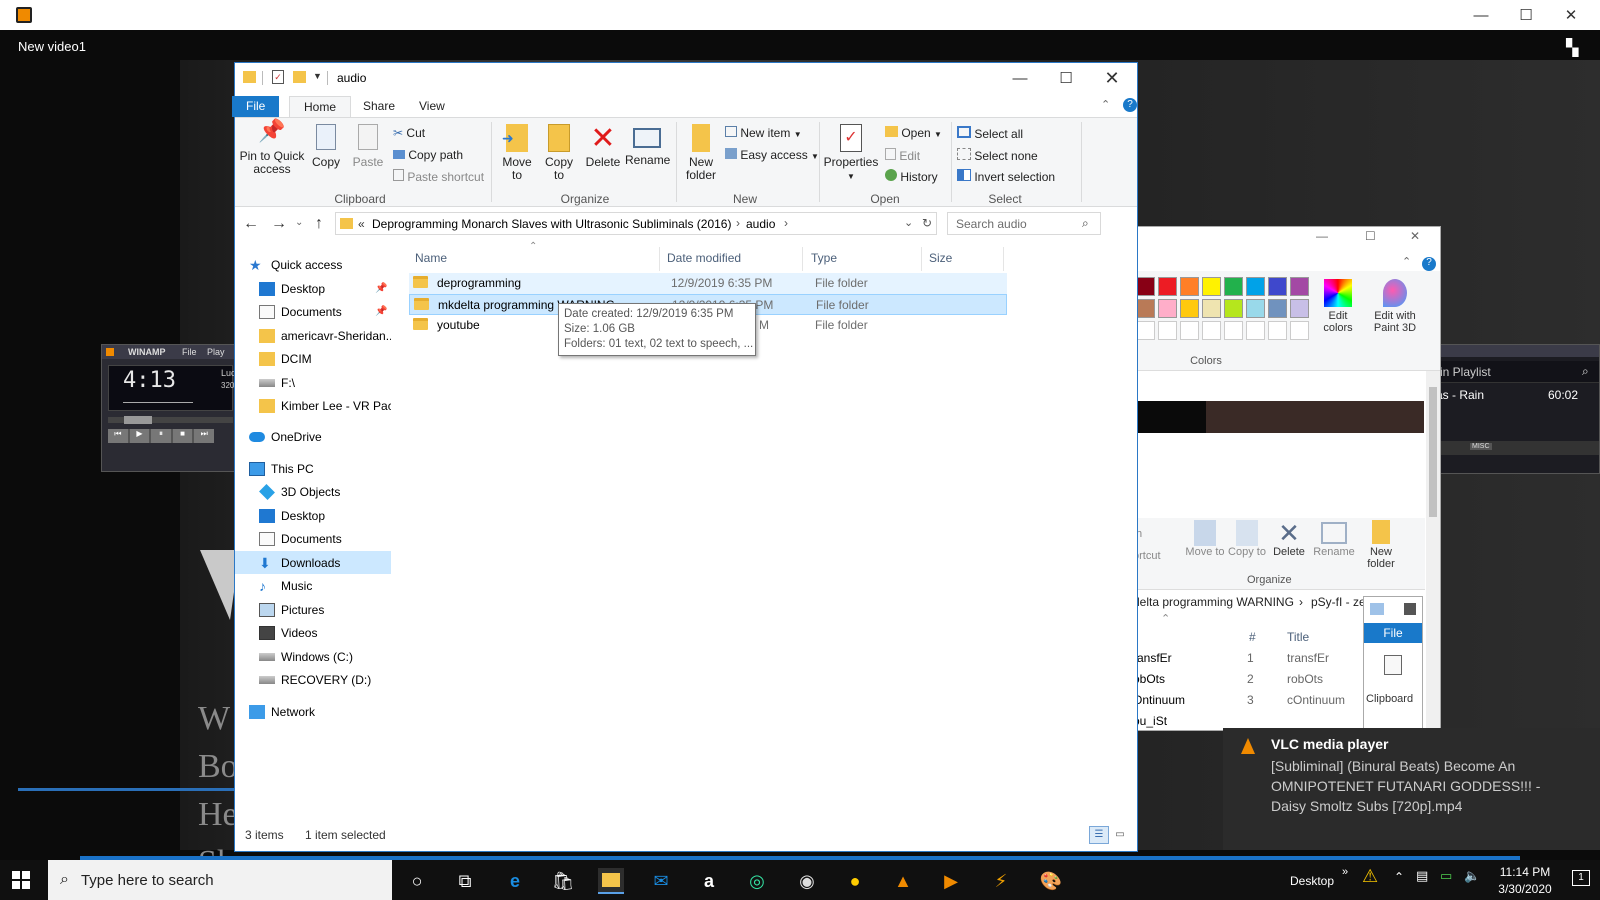  I want to click on breadcrumb-chevron-2: ›, so click(786, 223).